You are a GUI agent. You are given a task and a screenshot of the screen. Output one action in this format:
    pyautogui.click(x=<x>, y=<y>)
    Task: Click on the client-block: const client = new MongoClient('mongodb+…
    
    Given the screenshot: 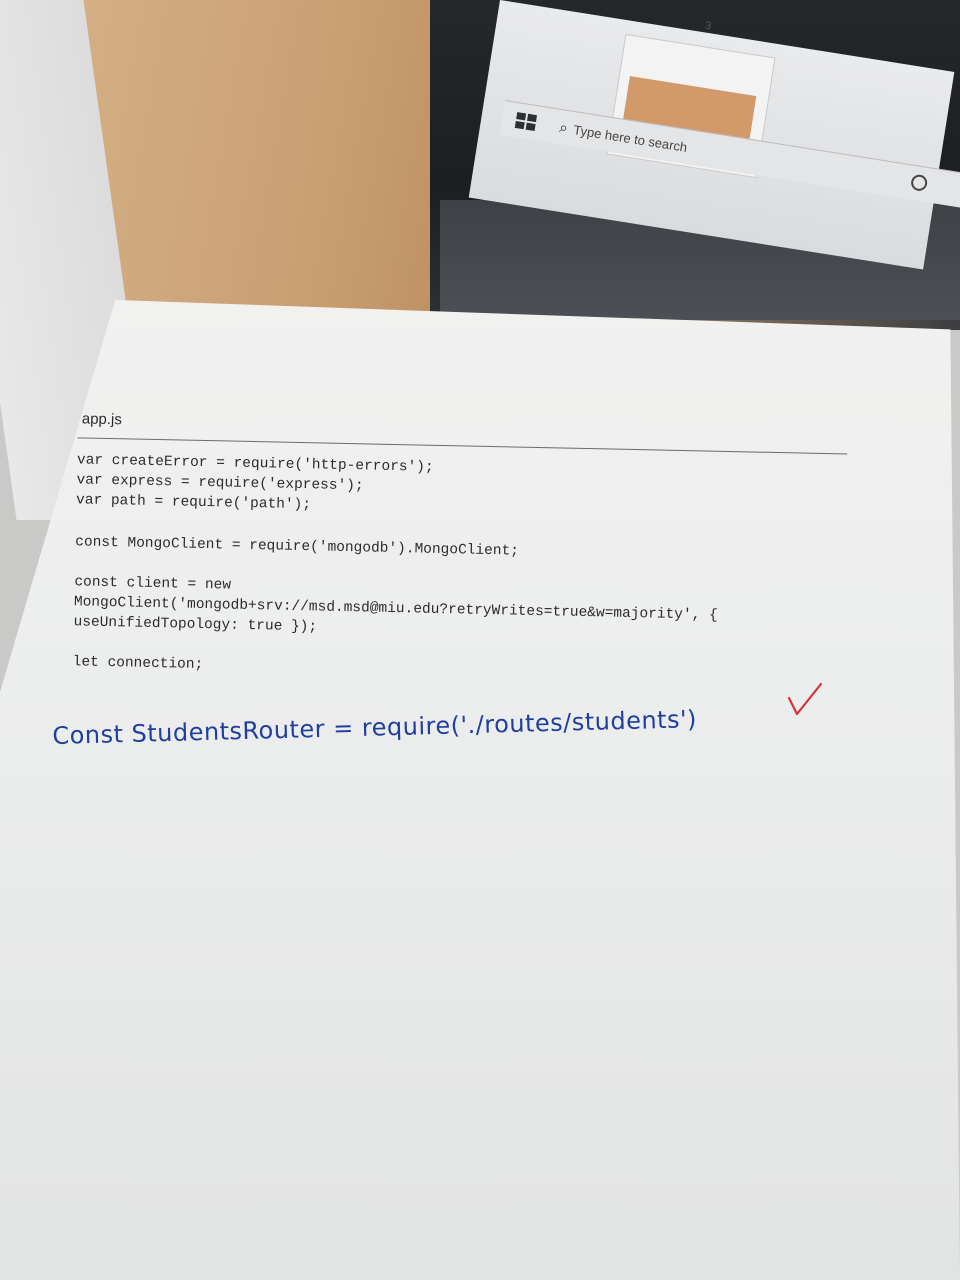 What is the action you would take?
    pyautogui.click(x=465, y=610)
    